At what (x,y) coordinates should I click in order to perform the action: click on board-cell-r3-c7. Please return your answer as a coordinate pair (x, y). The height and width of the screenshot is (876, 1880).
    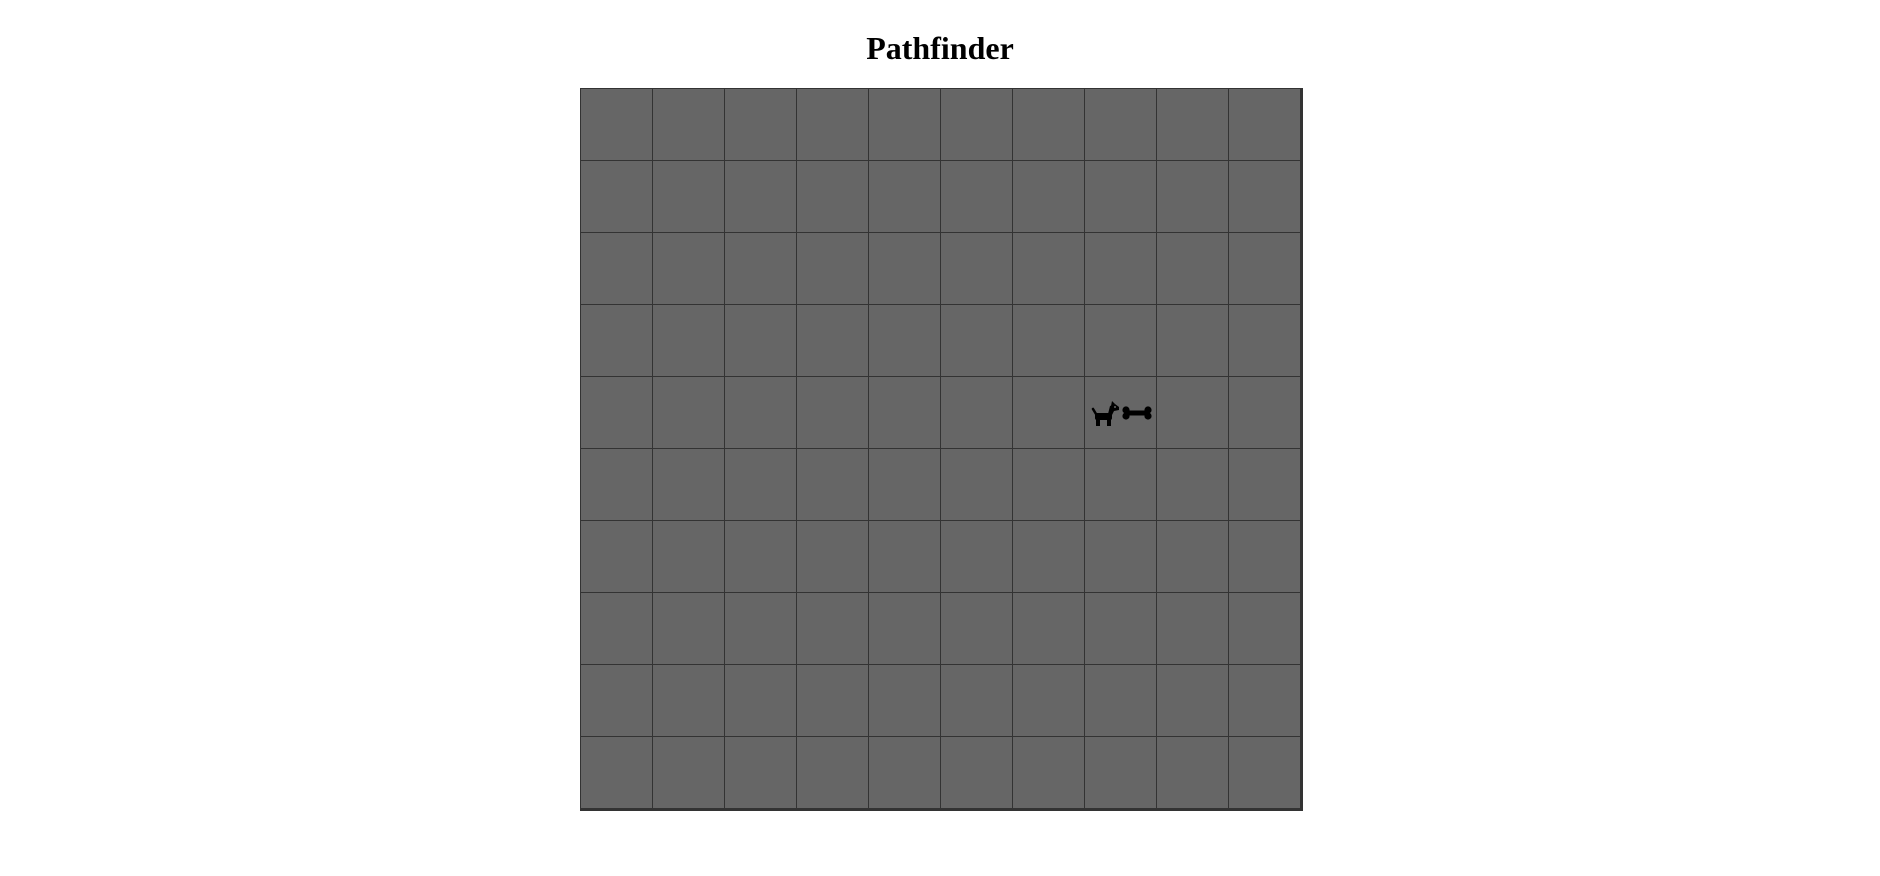
    Looking at the image, I should click on (1049, 269).